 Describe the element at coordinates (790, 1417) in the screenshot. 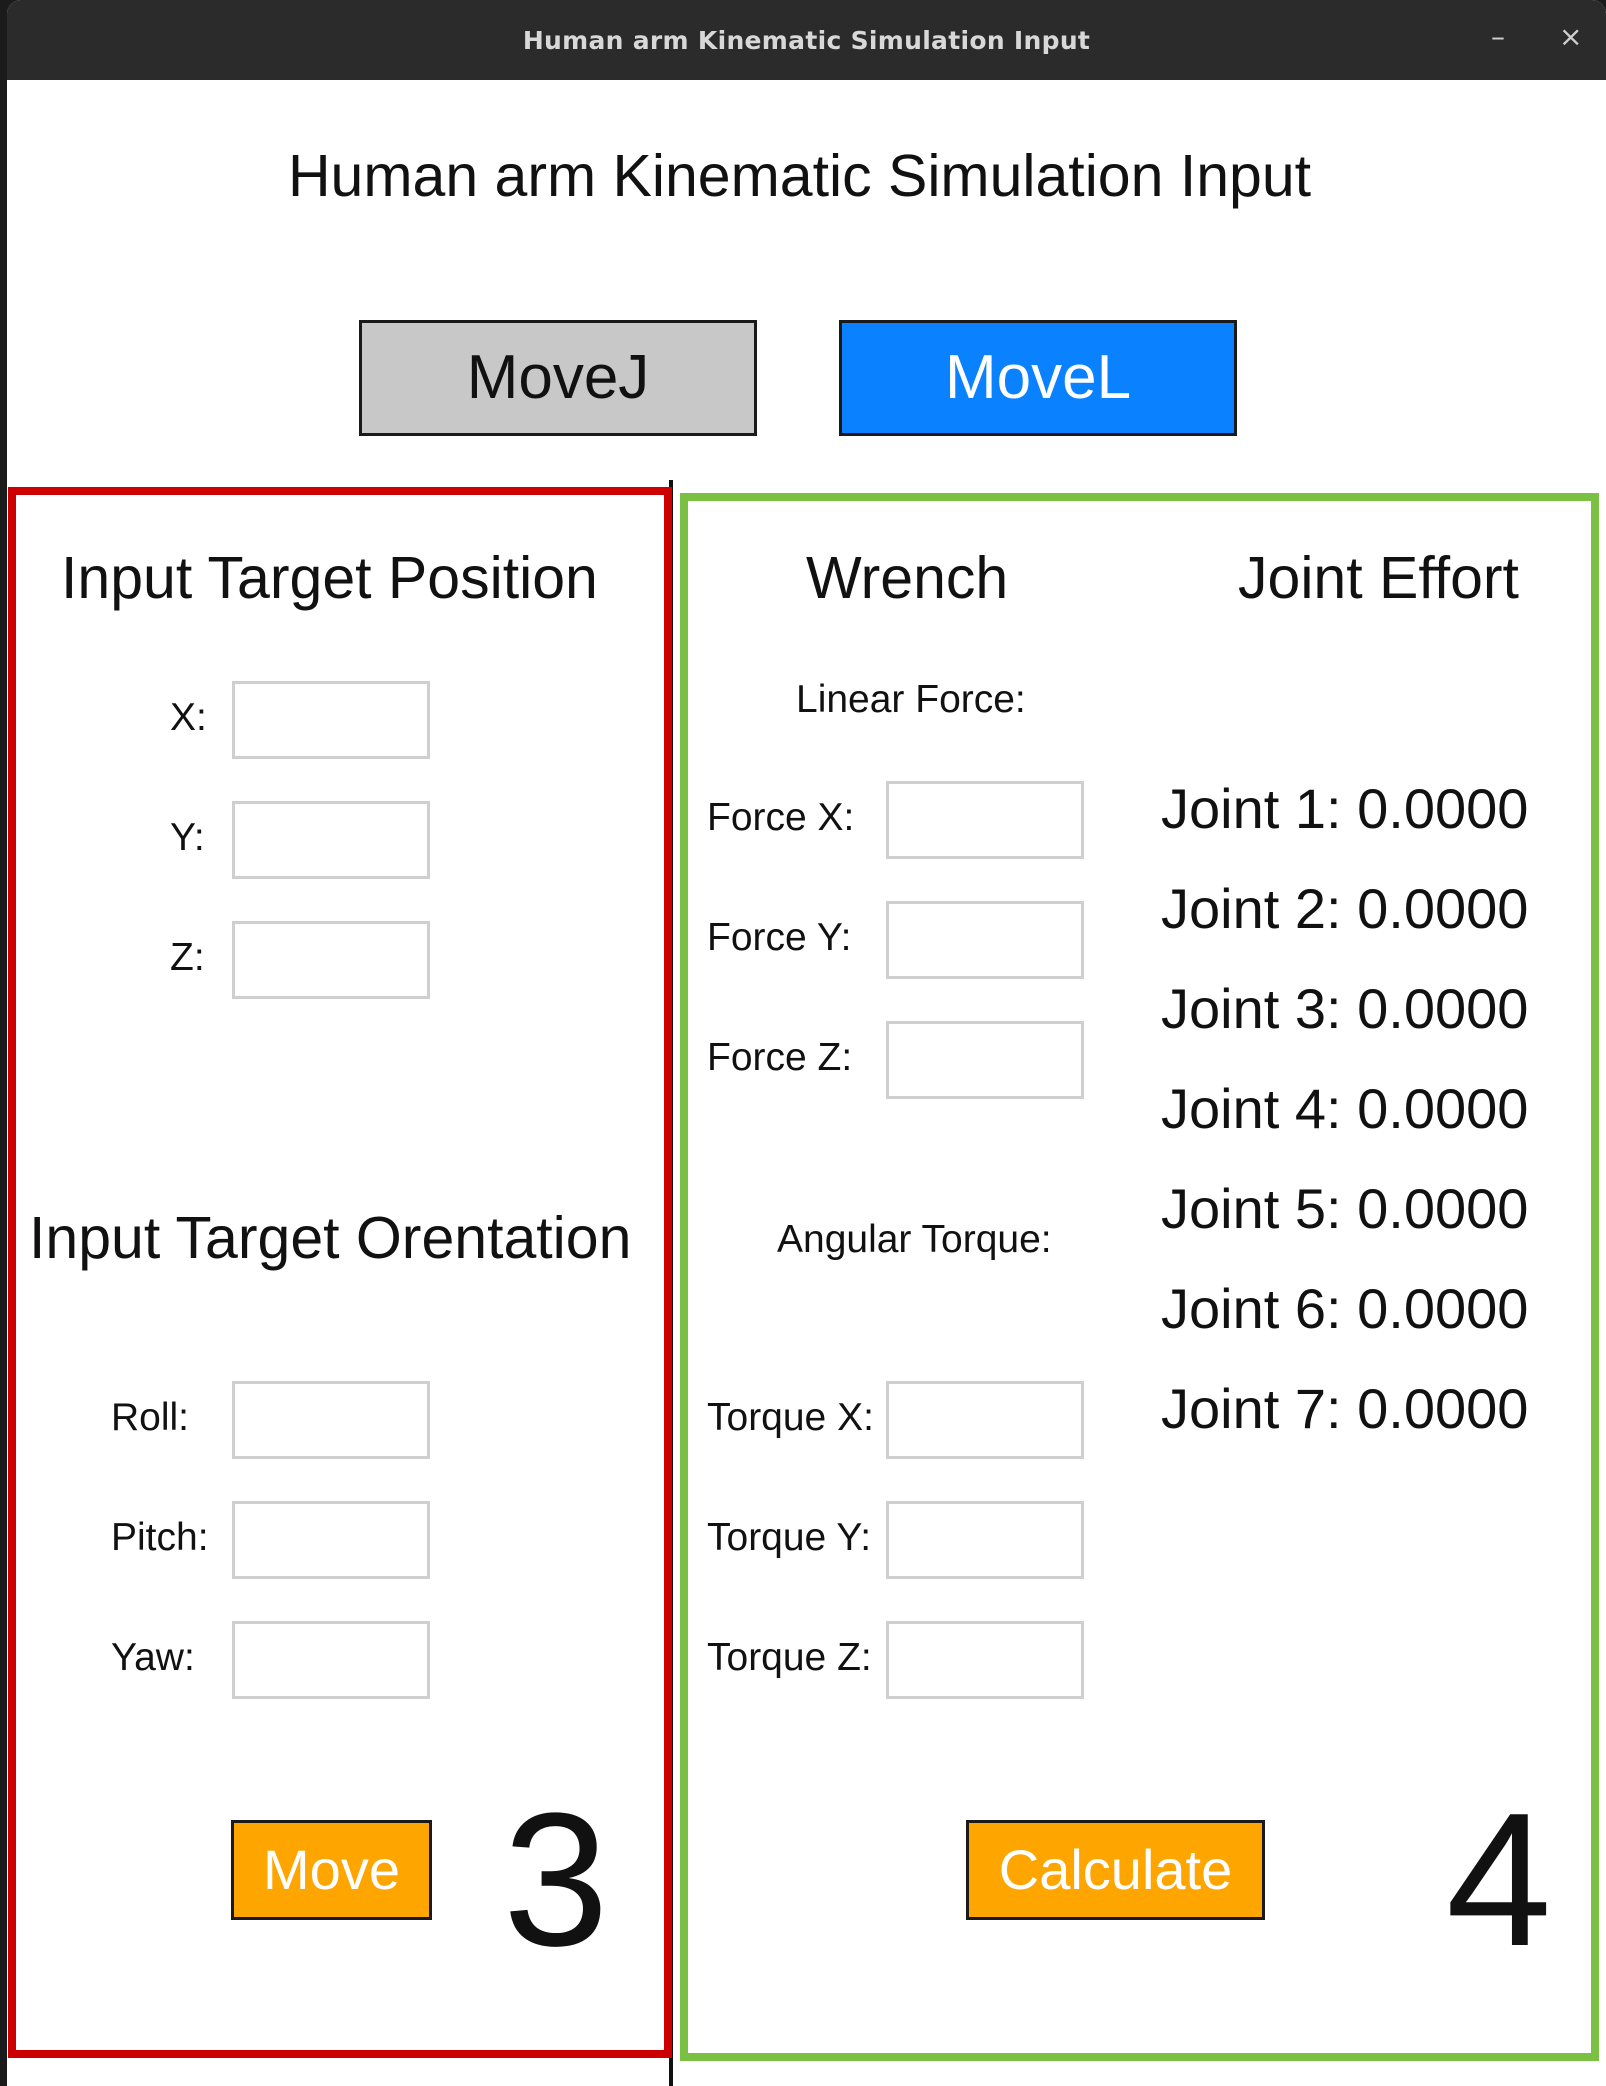

I see `torque-x-label: Torque X:` at that location.